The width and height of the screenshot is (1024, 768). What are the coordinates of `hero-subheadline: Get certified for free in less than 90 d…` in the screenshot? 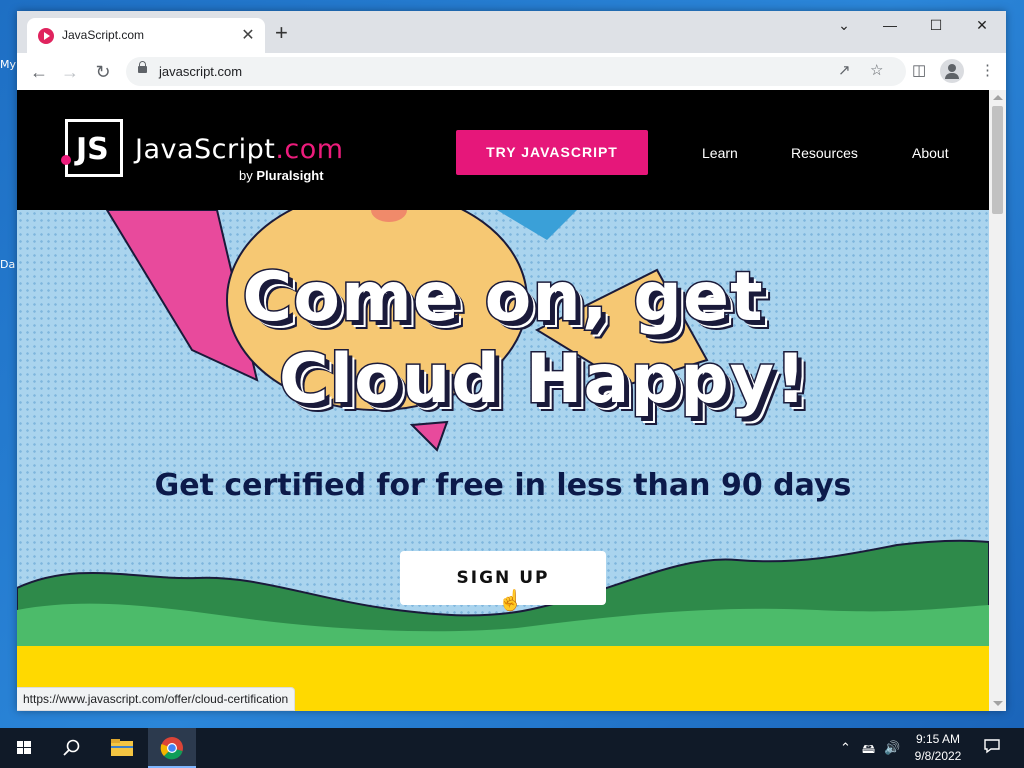 It's located at (503, 485).